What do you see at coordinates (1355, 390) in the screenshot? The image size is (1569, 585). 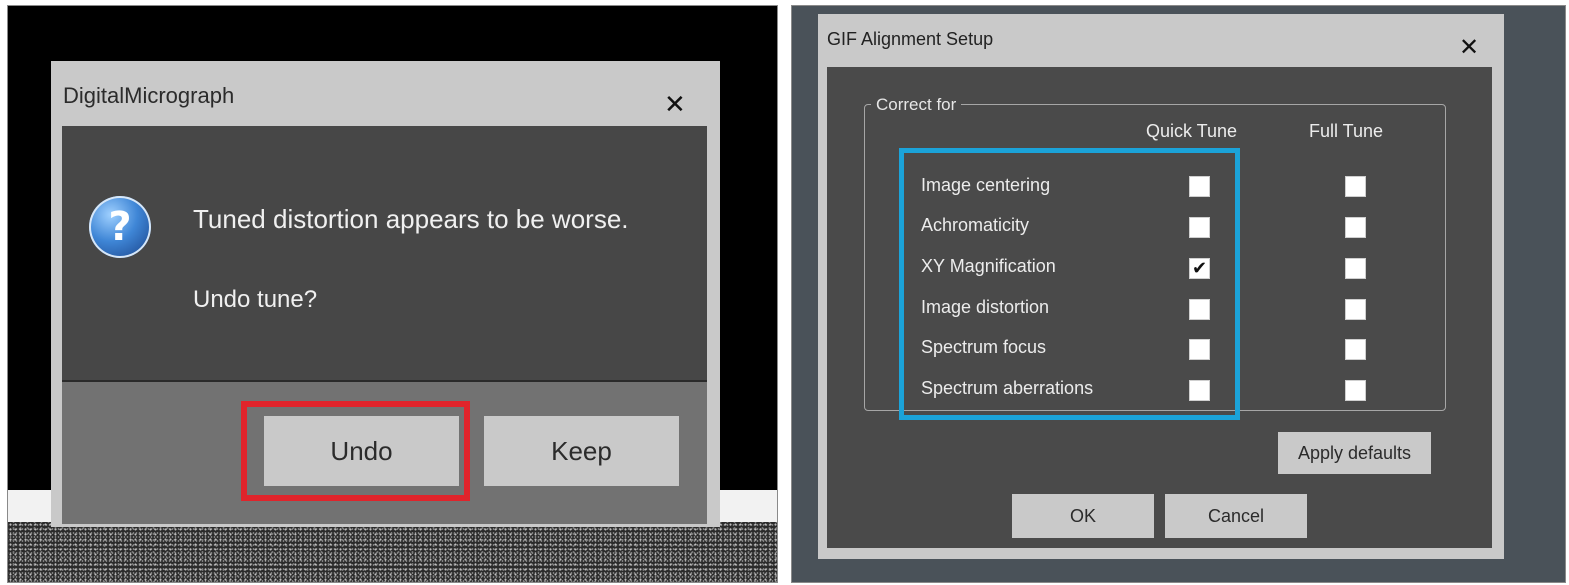 I see `full-tune-checkbox-spectrum-aberrations` at bounding box center [1355, 390].